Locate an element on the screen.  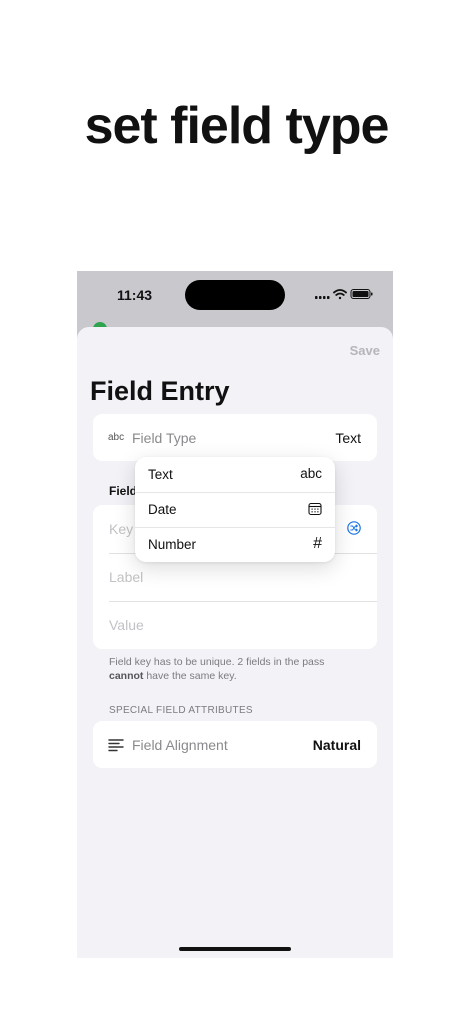
menu-item-label: Date is located at coordinates (162, 509).